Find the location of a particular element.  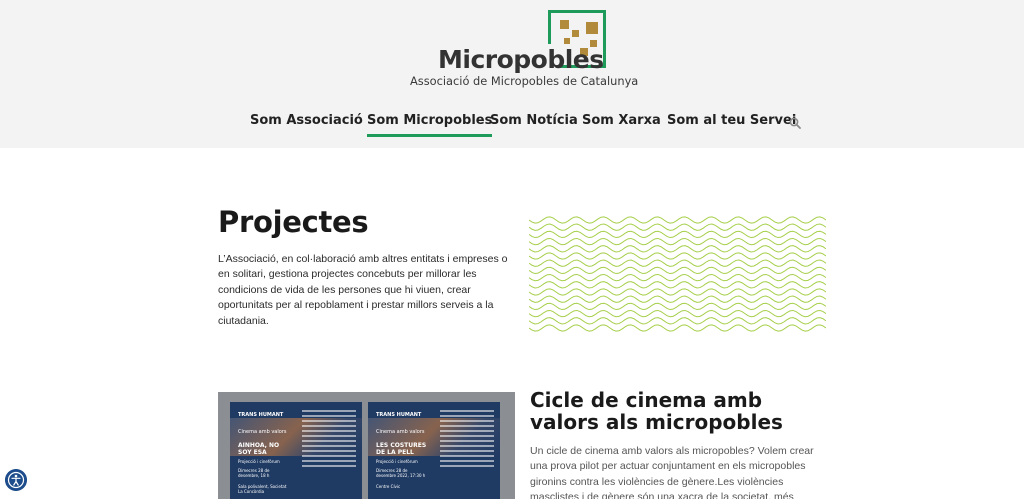

poster-date: Dimecres 28 de desembre, 18 h is located at coordinates (254, 473).